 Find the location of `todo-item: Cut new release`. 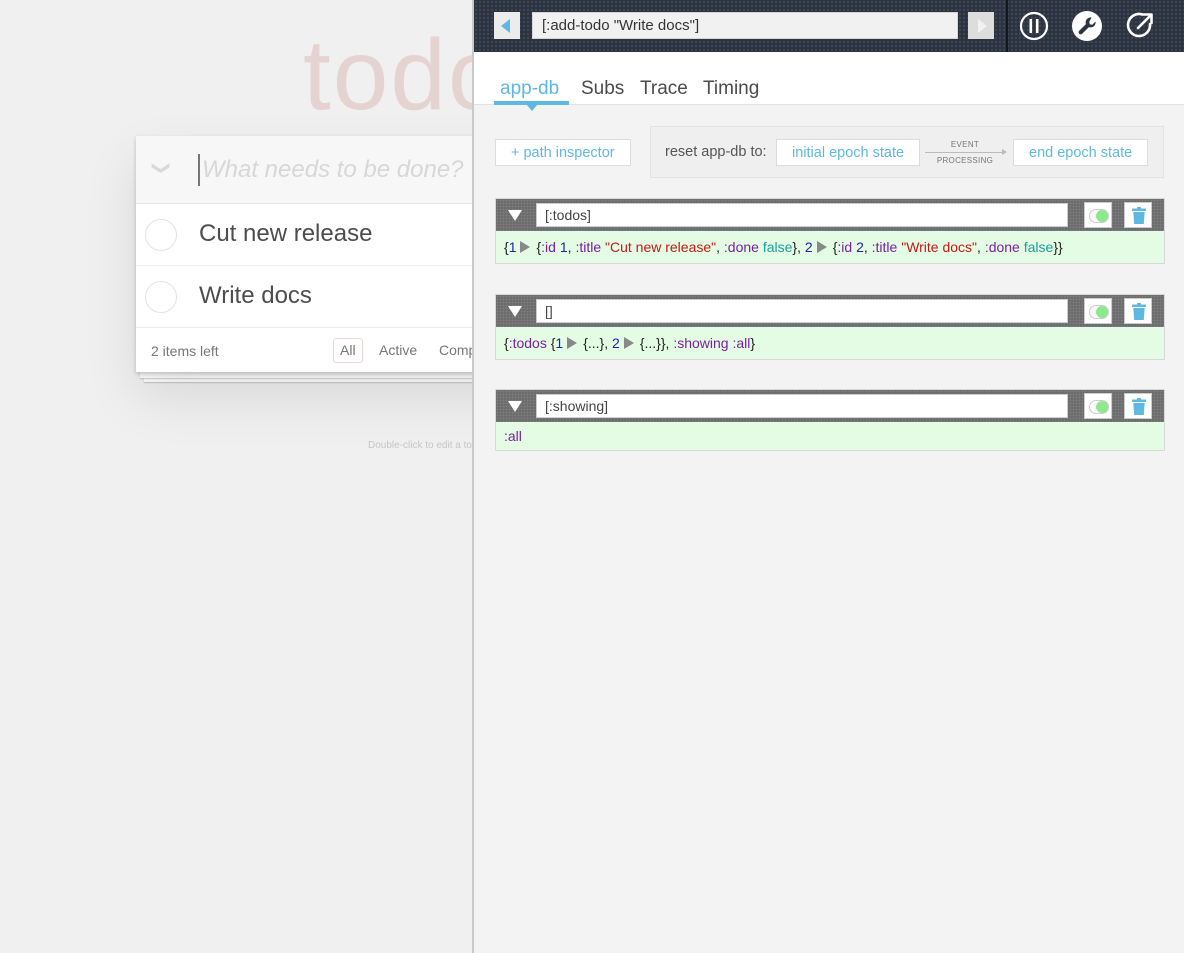

todo-item: Cut new release is located at coordinates (305, 235).